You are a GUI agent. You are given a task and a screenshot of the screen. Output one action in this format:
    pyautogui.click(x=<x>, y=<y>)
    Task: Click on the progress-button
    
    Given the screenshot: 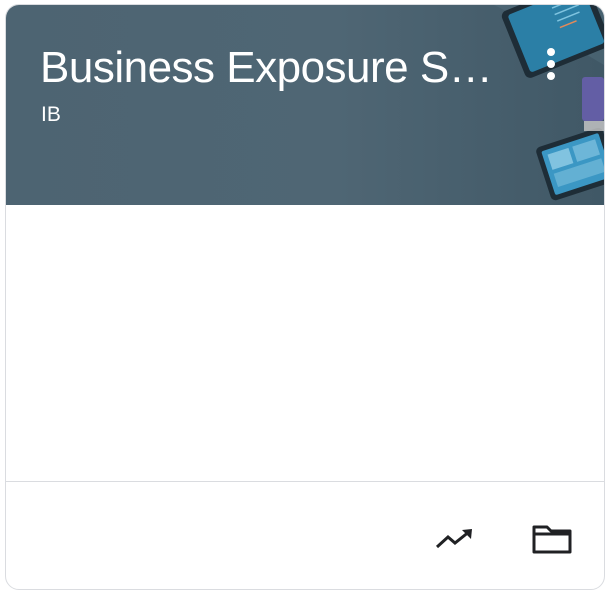 What is the action you would take?
    pyautogui.click(x=454, y=539)
    